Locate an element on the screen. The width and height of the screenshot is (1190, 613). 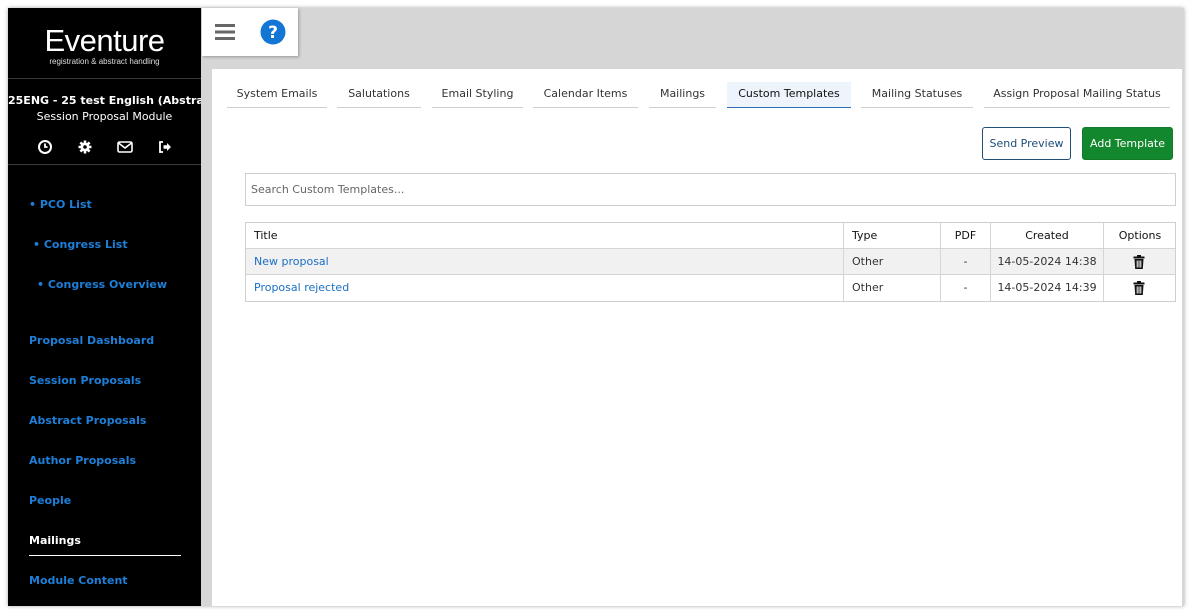
column-header-options: Options is located at coordinates (1139, 236).